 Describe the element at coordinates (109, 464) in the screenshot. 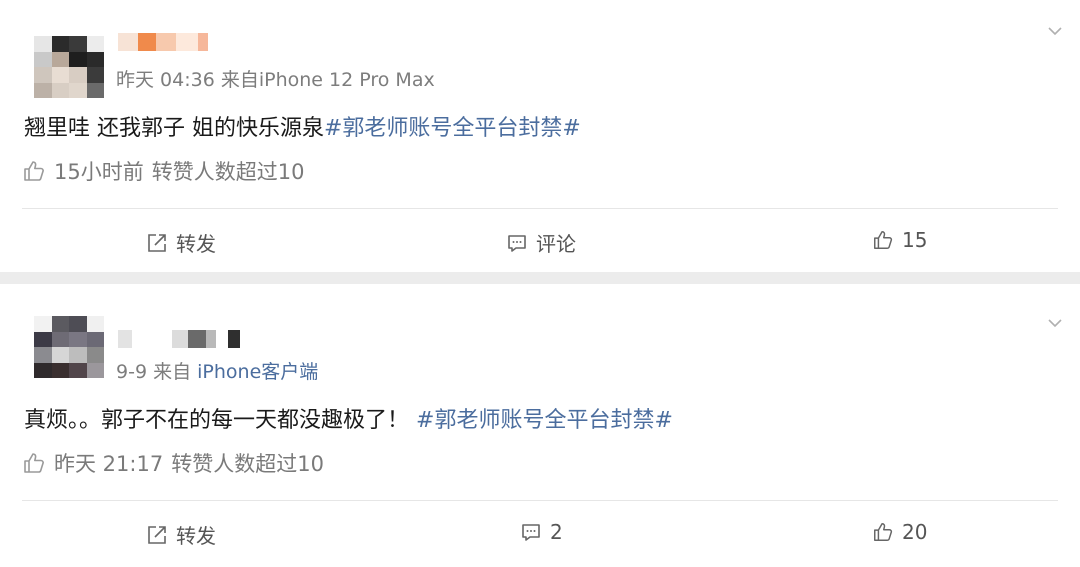

I see `stats-time: 昨天 21:17` at that location.